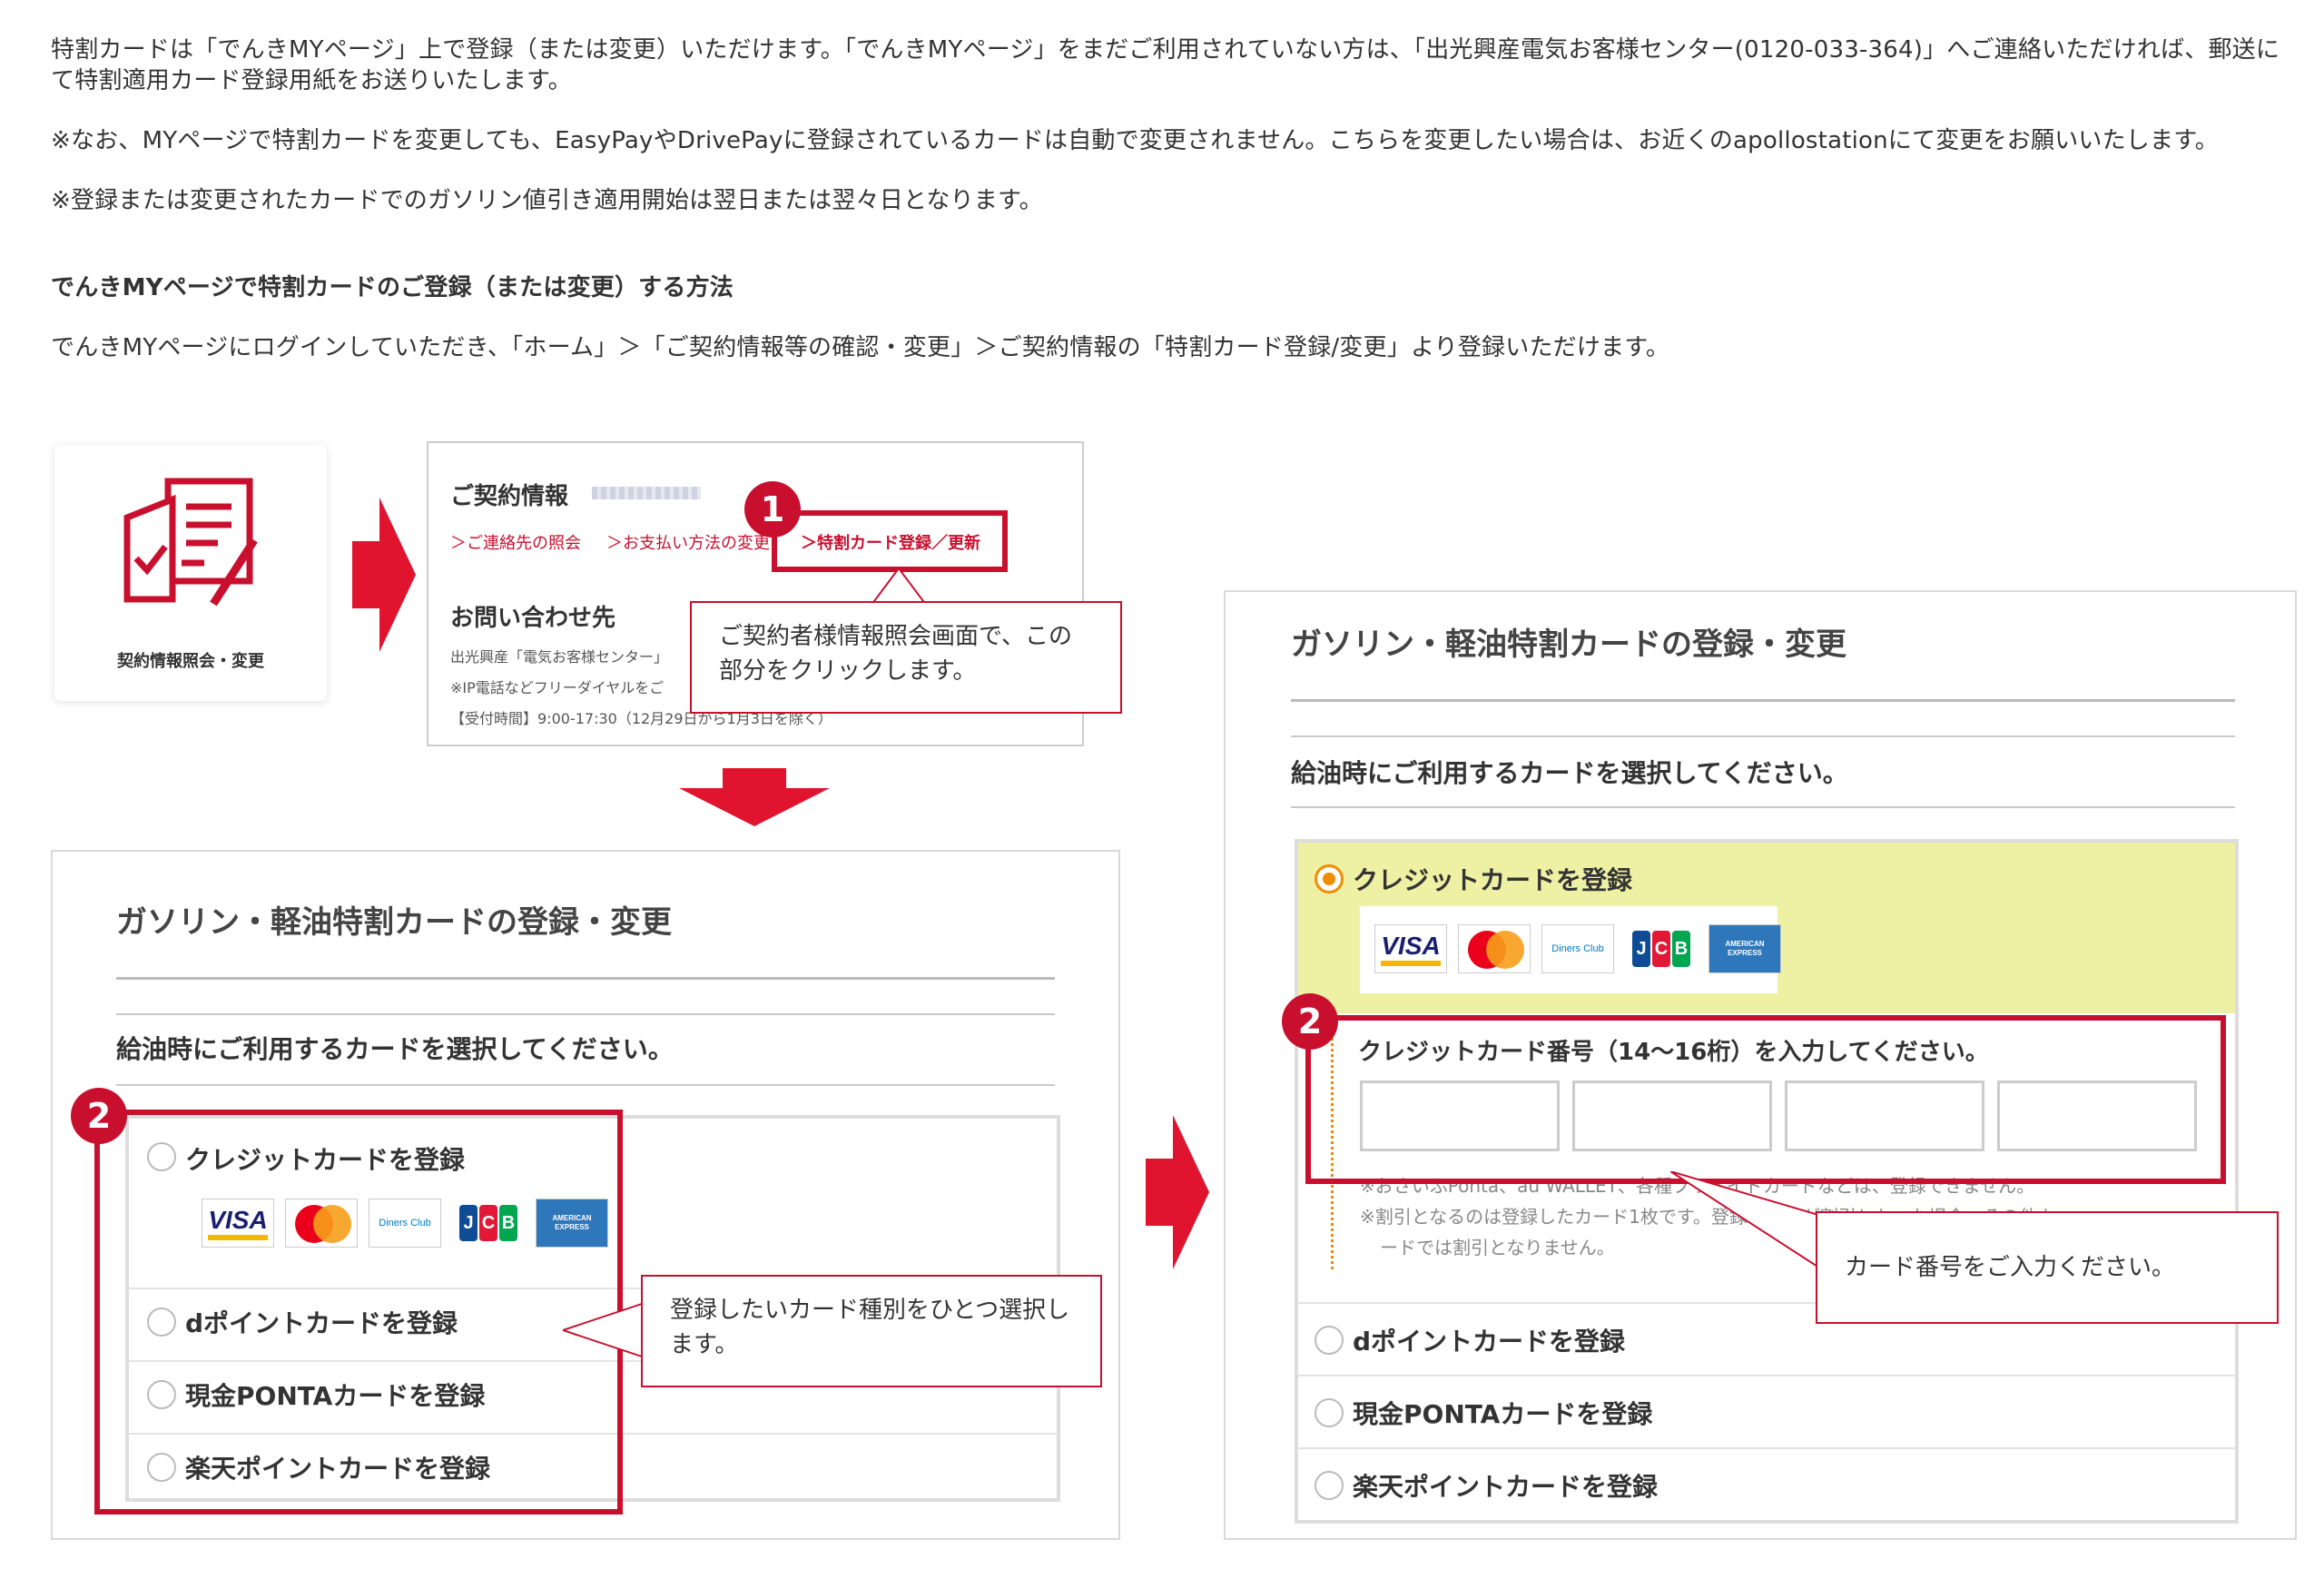 This screenshot has width=2324, height=1569. I want to click on document-edit-icon, so click(190, 542).